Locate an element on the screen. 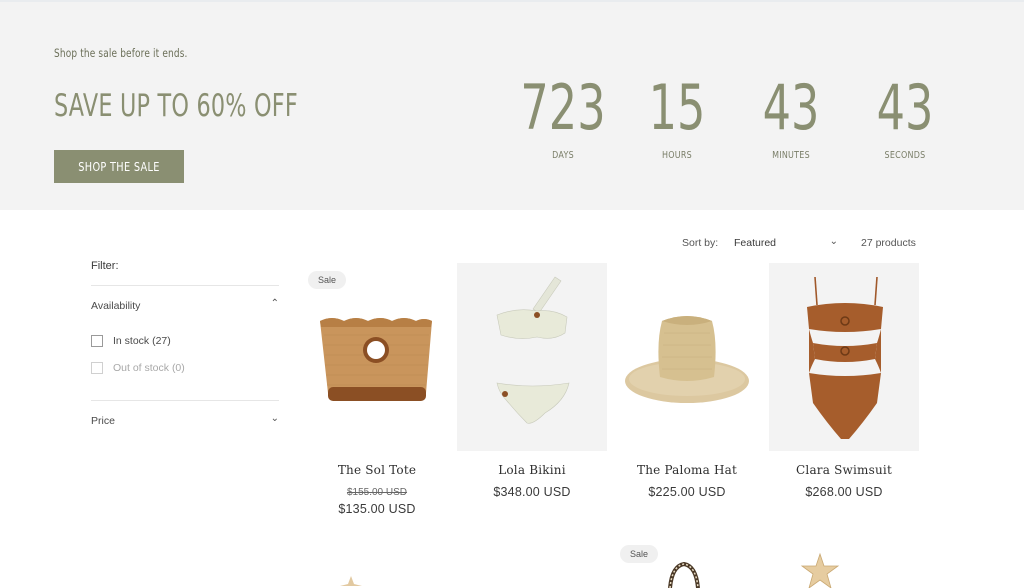  product-card-lola-bikini: Lola Bikini $348.00 USD is located at coordinates (532, 381).